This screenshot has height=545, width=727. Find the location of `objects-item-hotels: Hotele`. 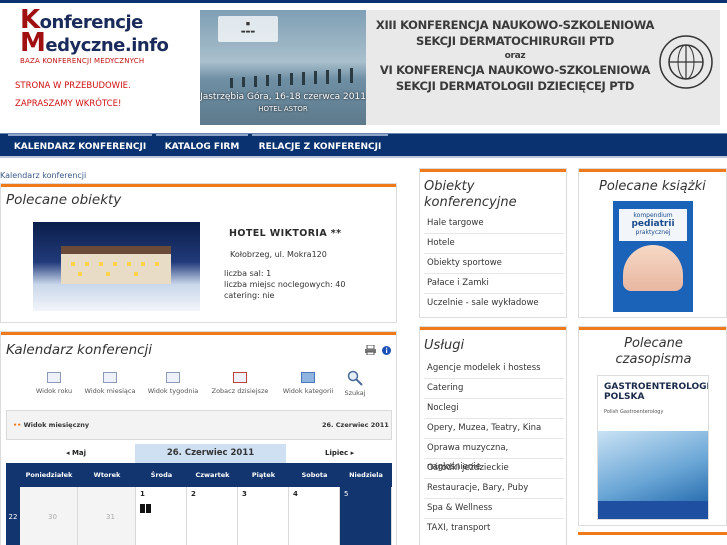

objects-item-hotels: Hotele is located at coordinates (494, 244).